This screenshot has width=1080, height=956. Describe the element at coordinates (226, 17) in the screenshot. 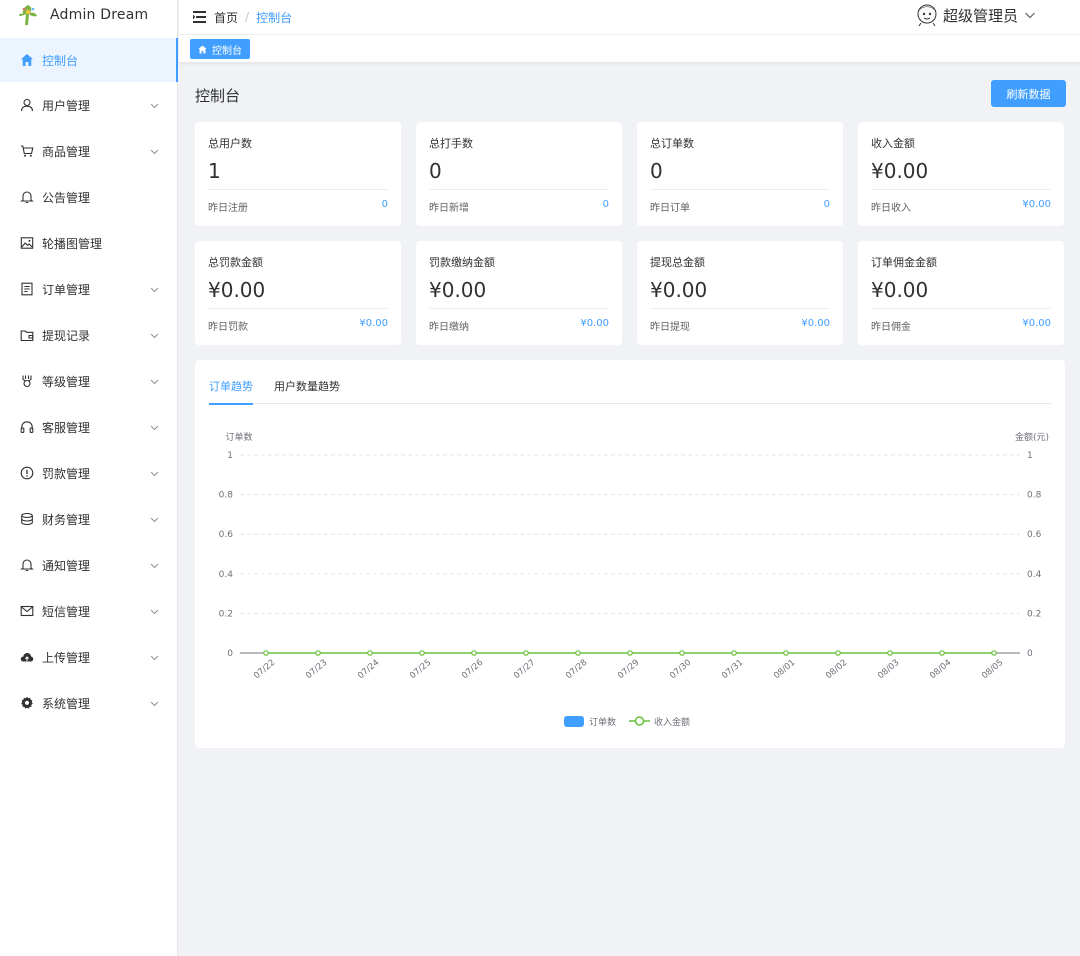

I see `breadcrumb-home-link: 首页` at that location.